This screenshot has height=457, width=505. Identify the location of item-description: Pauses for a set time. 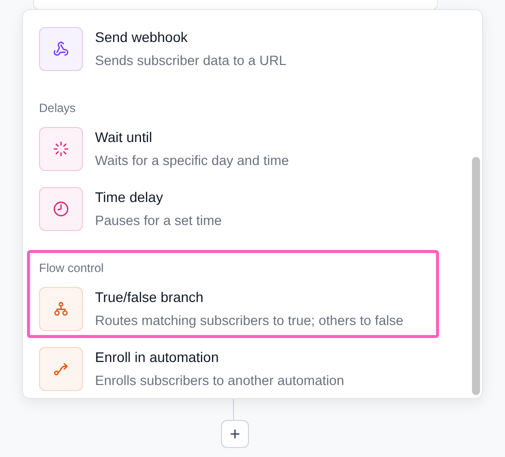
(158, 221).